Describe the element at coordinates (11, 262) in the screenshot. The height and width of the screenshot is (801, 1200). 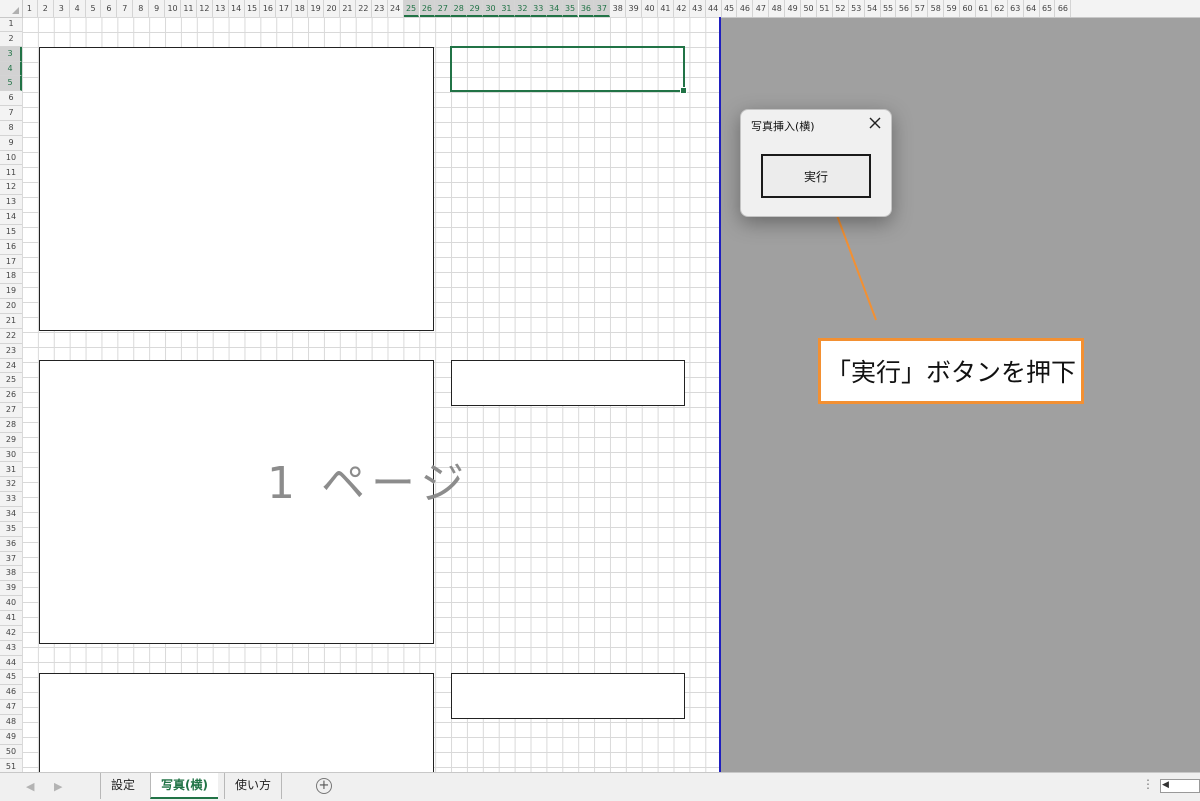
I see `row-header-cell: 17` at that location.